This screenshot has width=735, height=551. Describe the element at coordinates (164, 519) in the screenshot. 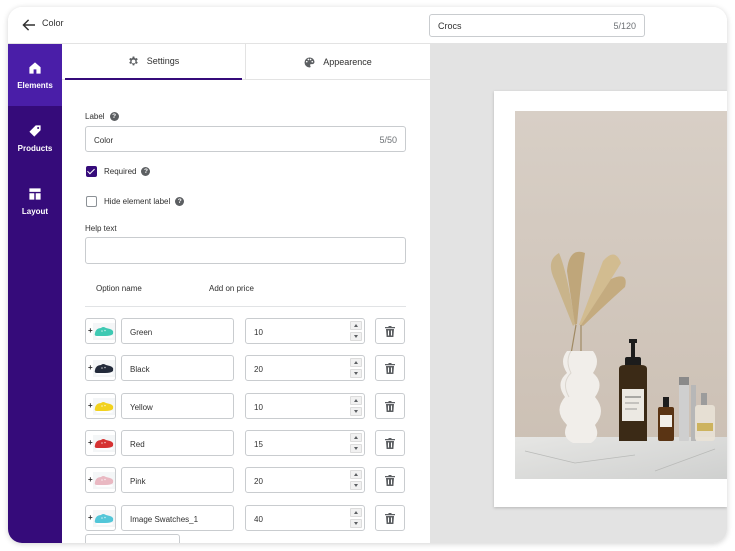

I see `option-name-value: Image Swatches_1` at that location.